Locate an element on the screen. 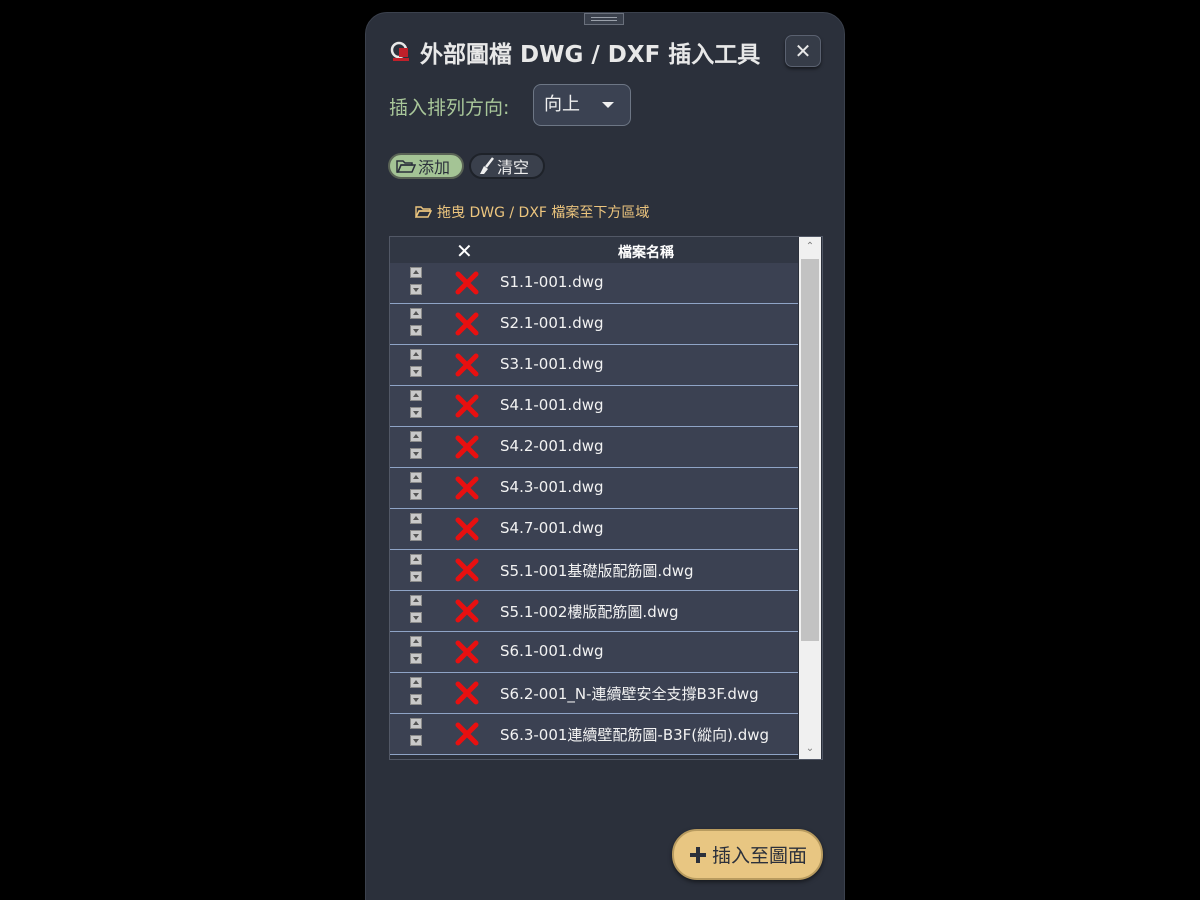 The image size is (1200, 900). close-button: ✕ is located at coordinates (803, 51).